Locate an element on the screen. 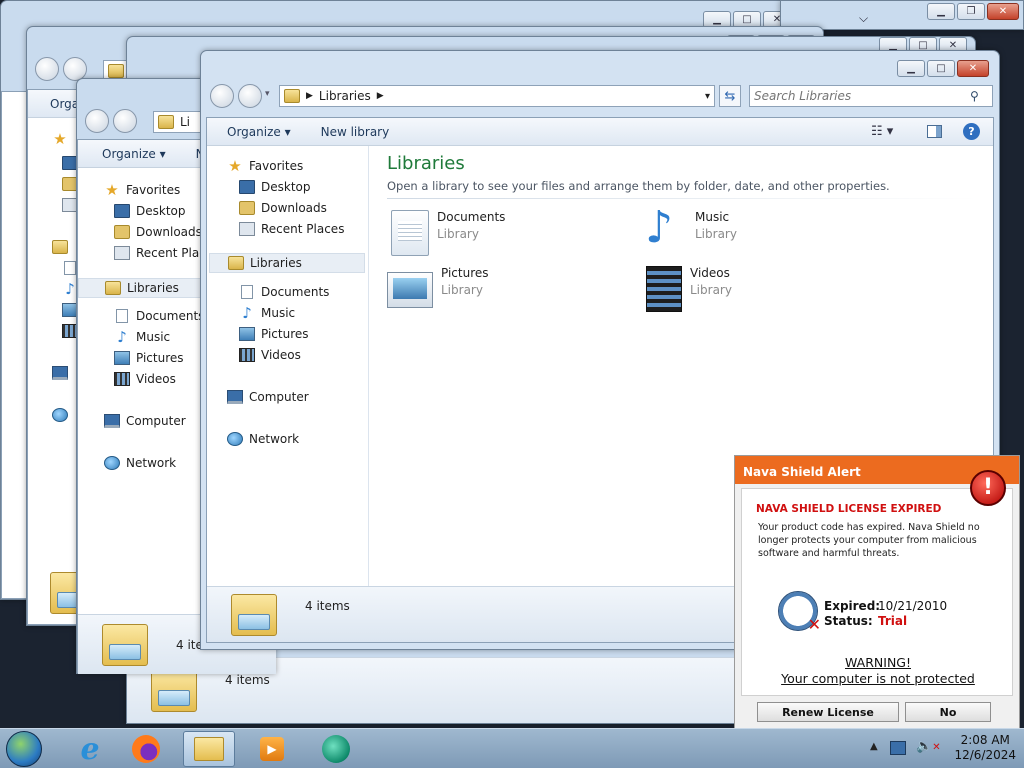 This screenshot has height=768, width=1024. show-hidden-icons-icon: ▲ is located at coordinates (874, 746).